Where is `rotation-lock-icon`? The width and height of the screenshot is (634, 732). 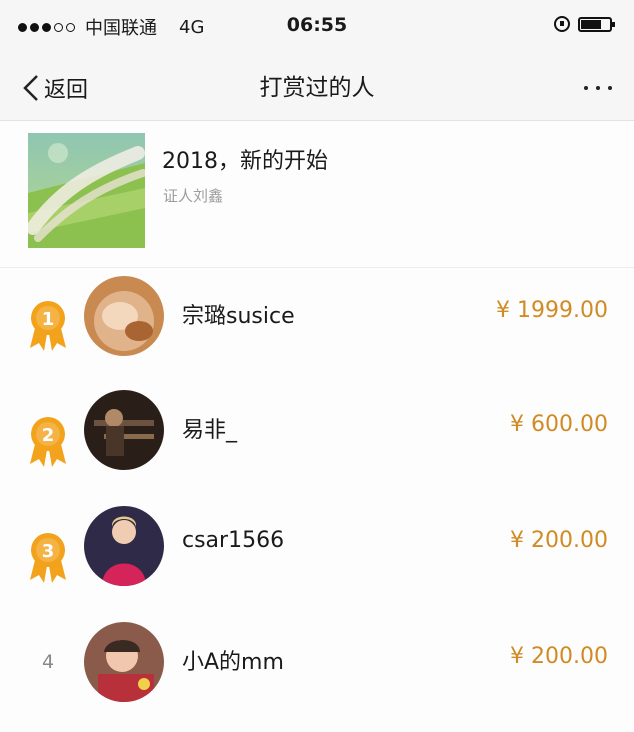 rotation-lock-icon is located at coordinates (562, 24).